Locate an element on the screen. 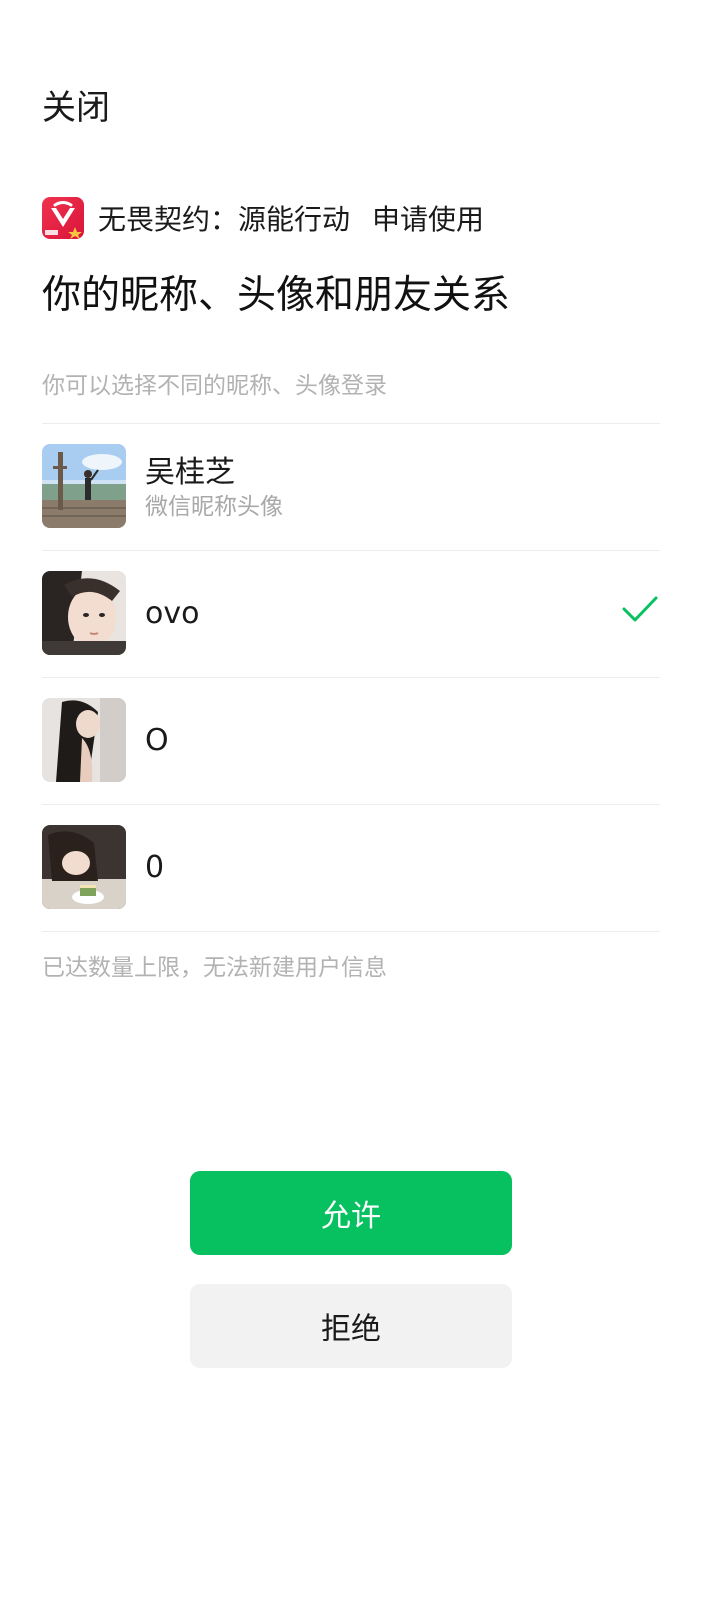 The image size is (720, 1608). app-request-label: 申请使用 is located at coordinates (428, 219).